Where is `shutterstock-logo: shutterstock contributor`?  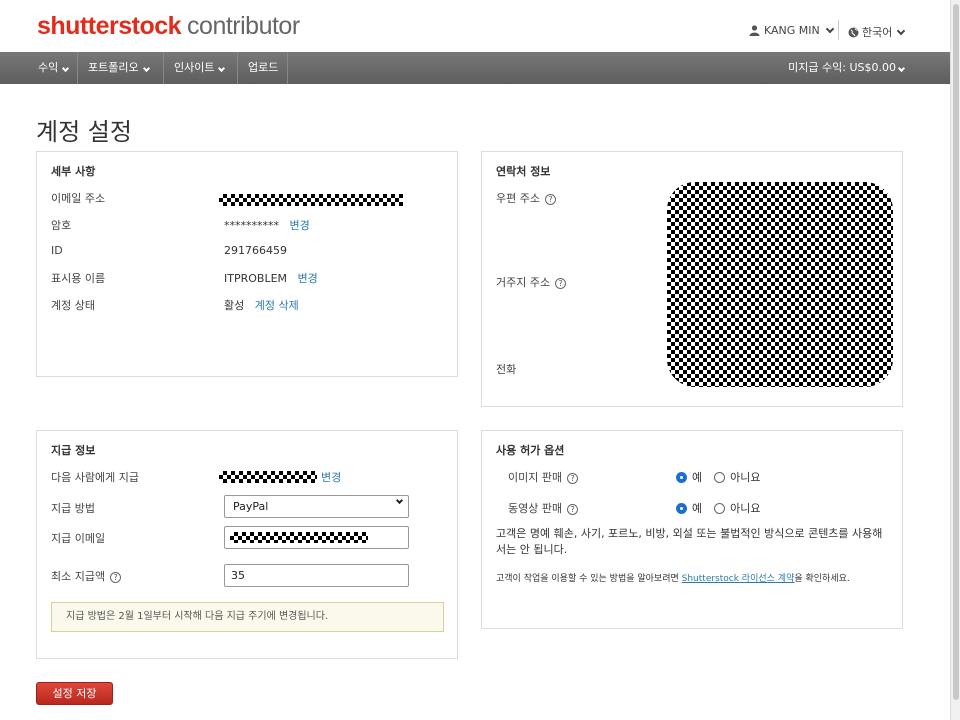 shutterstock-logo: shutterstock contributor is located at coordinates (168, 26).